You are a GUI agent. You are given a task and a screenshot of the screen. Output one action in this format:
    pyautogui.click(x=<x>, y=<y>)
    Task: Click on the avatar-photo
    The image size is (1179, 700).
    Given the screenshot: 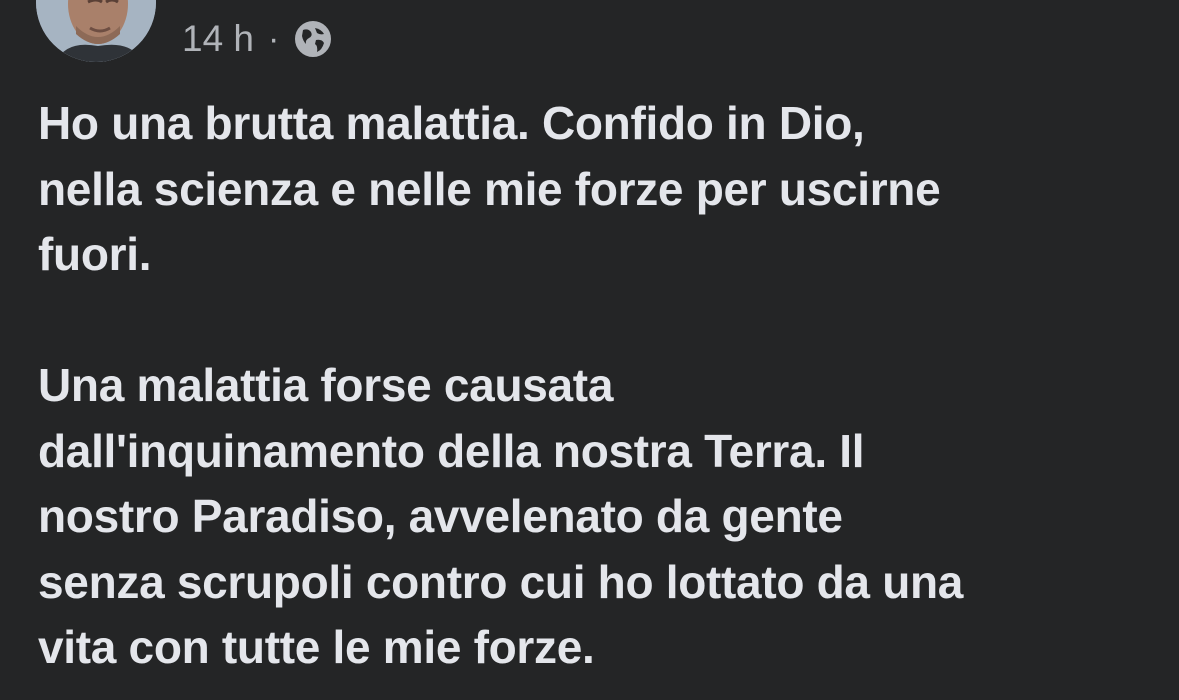 What is the action you would take?
    pyautogui.click(x=96, y=31)
    